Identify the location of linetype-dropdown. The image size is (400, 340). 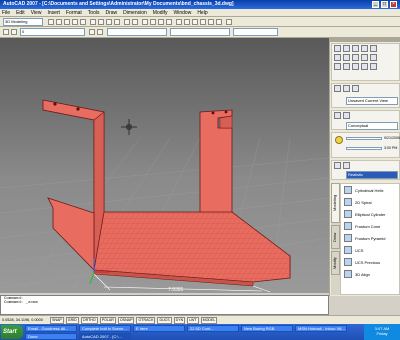
(200, 32).